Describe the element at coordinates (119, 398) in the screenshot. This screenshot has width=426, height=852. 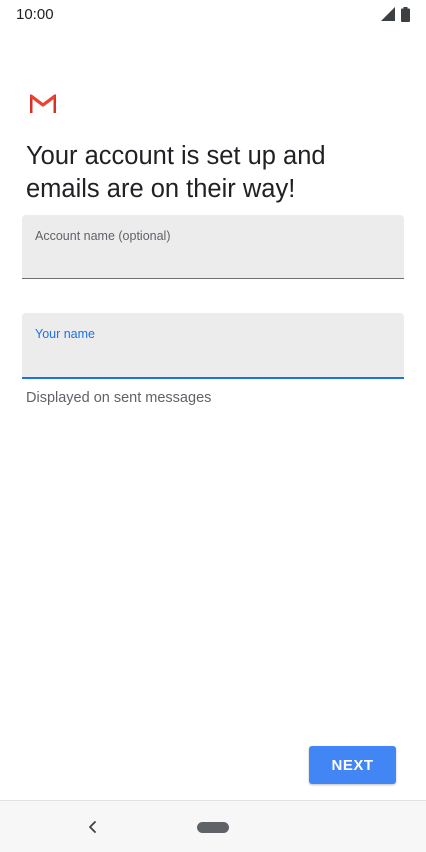
I see `your-name-helper-text: Displayed on sent messages` at that location.